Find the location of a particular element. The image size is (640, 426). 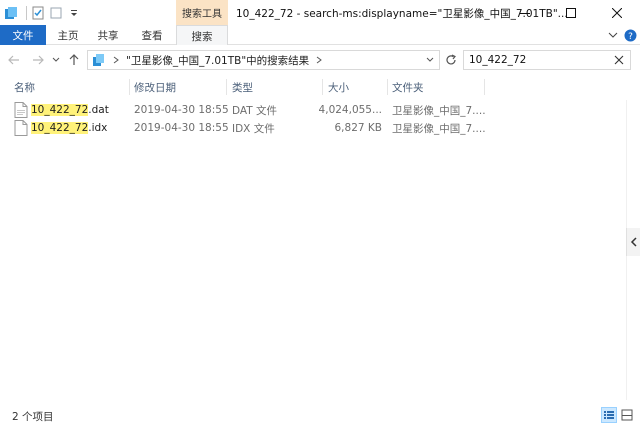

search-box is located at coordinates (547, 60).